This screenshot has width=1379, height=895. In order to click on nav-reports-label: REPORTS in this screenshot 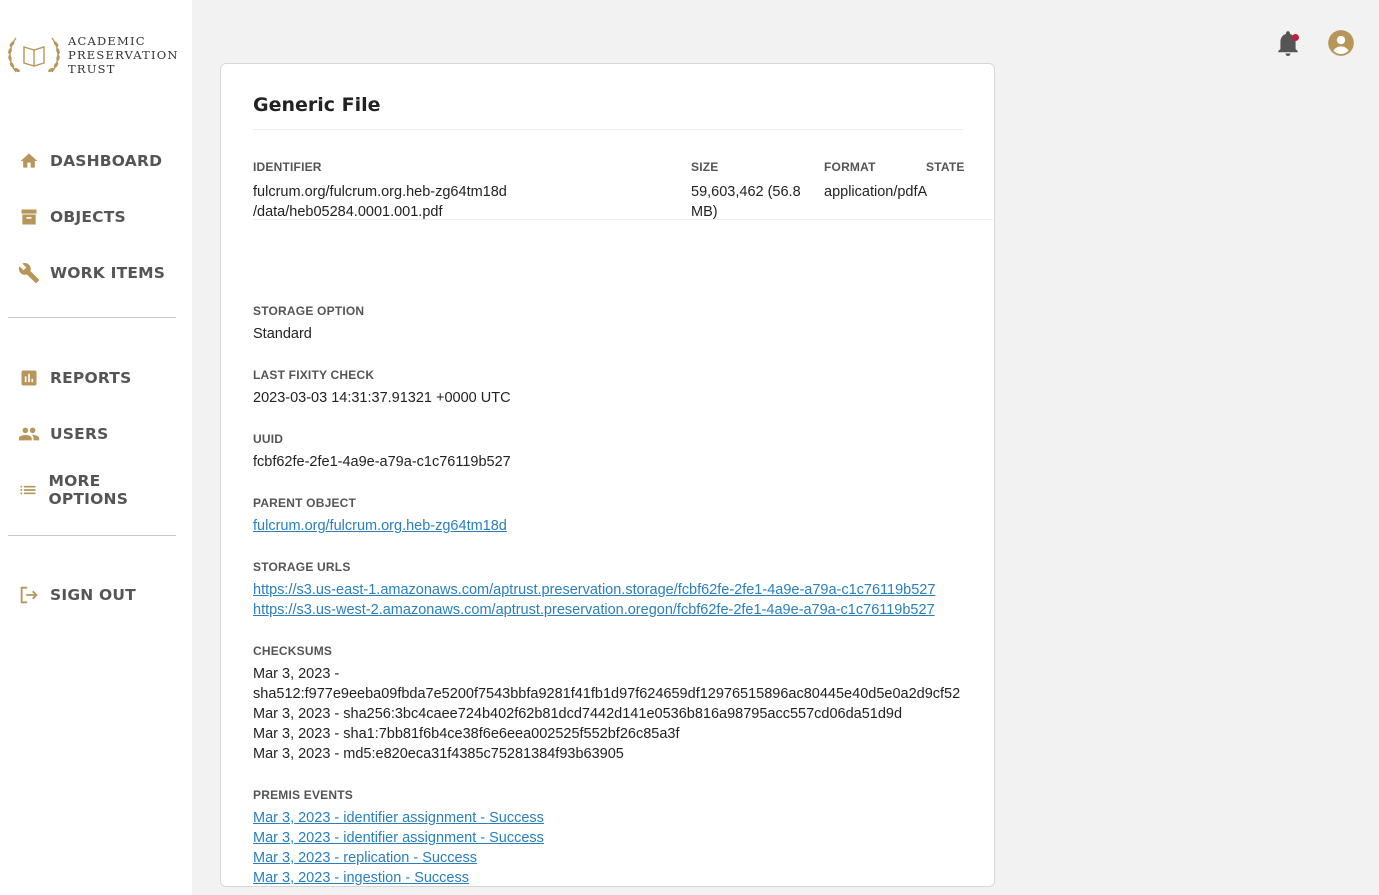, I will do `click(91, 378)`.